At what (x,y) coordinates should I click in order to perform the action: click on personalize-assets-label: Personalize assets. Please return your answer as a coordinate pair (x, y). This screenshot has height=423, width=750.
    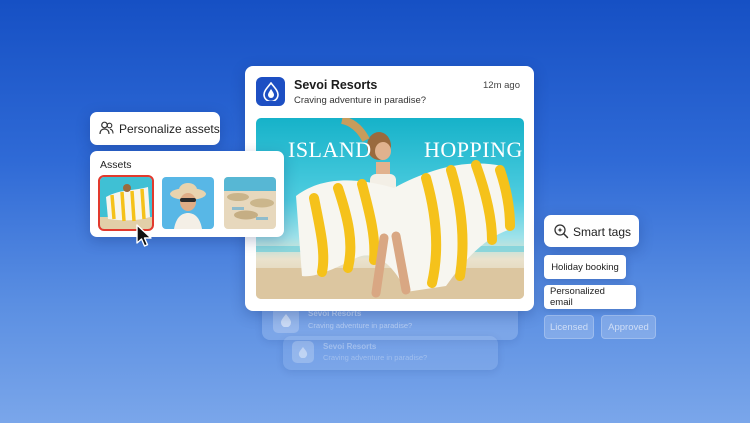
    Looking at the image, I should click on (169, 129).